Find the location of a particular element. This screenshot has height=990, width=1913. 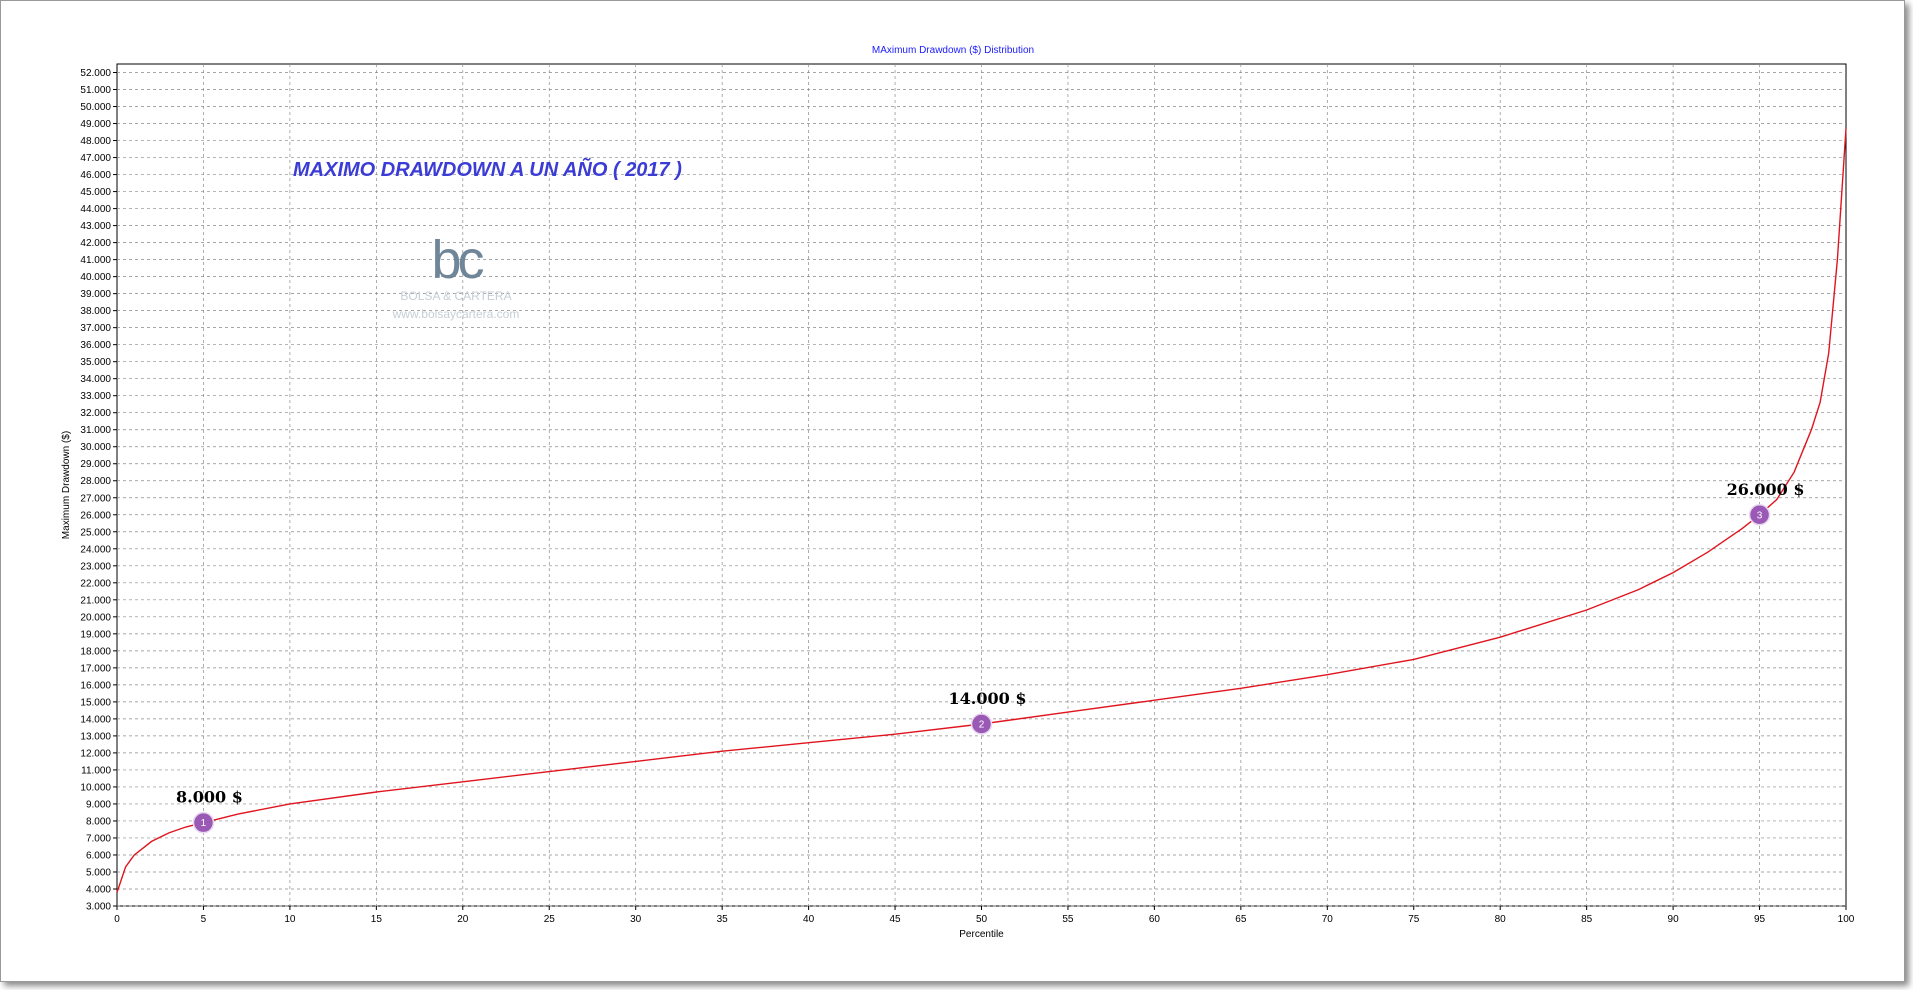

y-tick-label: 8.000 is located at coordinates (98, 821).